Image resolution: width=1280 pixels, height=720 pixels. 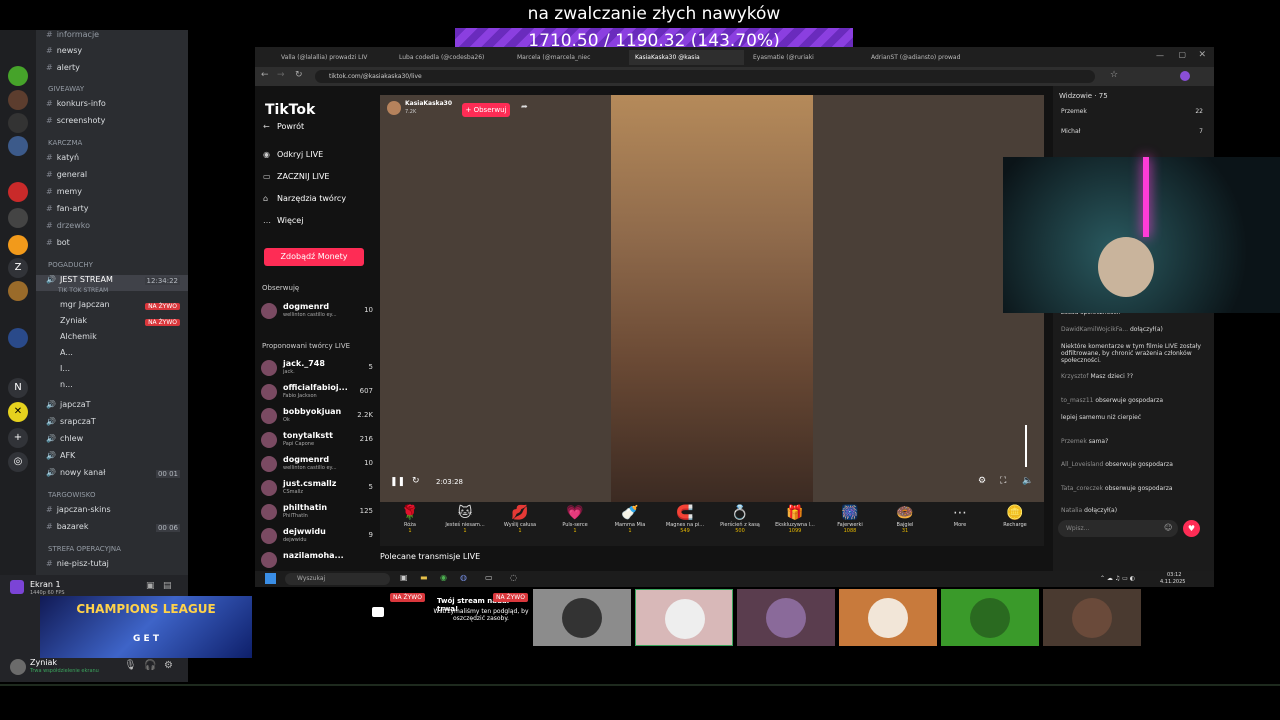 What do you see at coordinates (960, 524) in the screenshot?
I see `gift-item: ⋯ More` at bounding box center [960, 524].